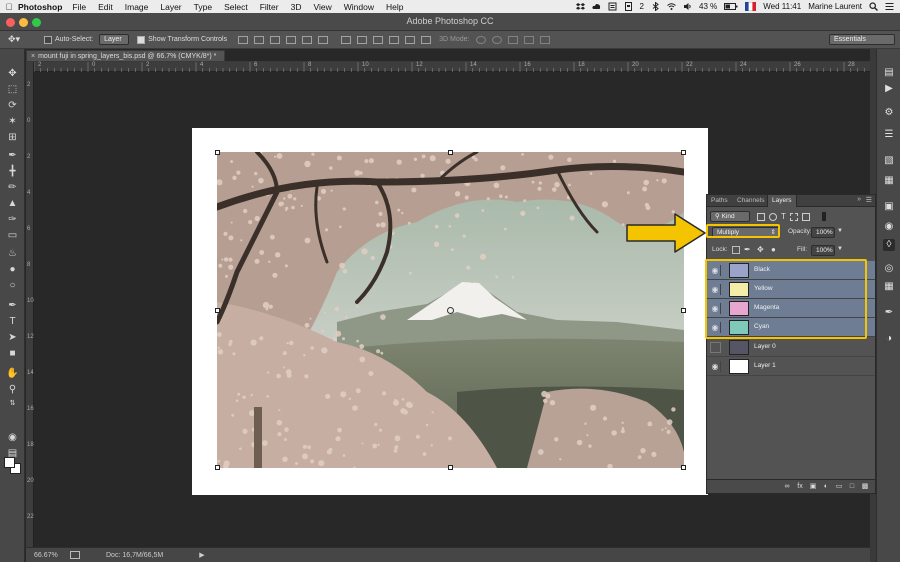 The width and height of the screenshot is (900, 562). I want to click on flag-icon, so click(750, 6).